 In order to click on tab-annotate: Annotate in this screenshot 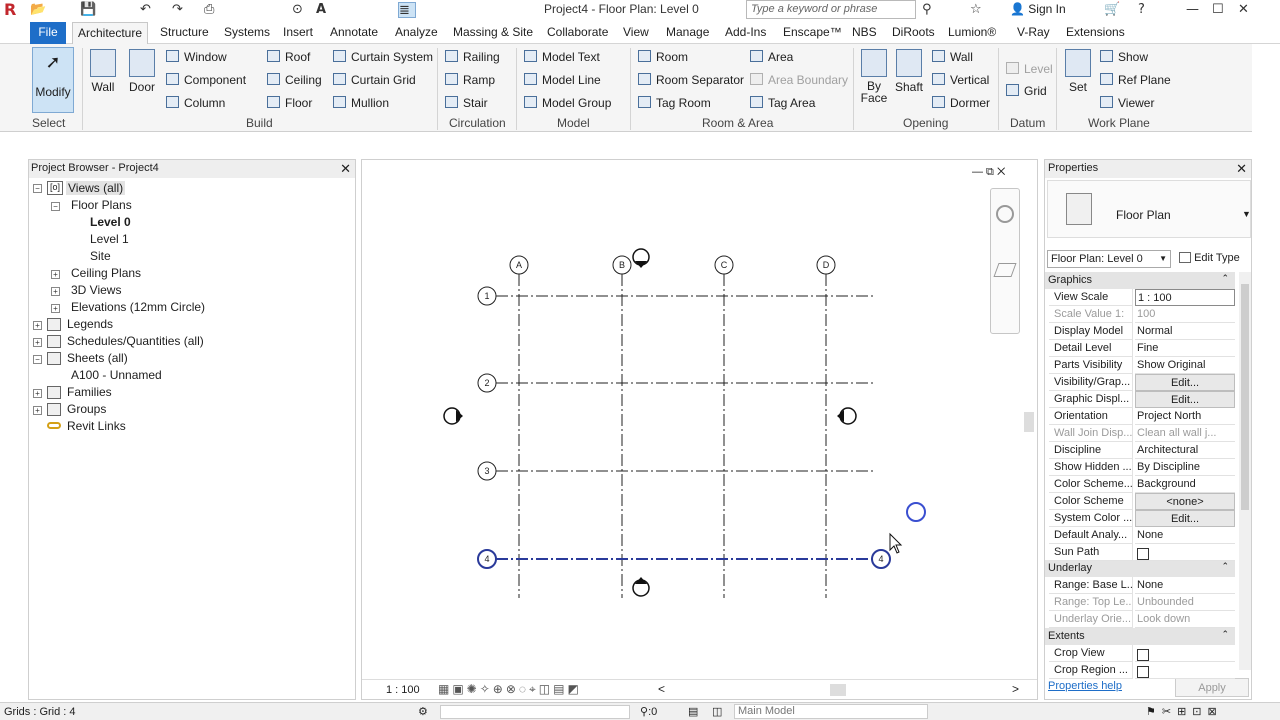, I will do `click(354, 32)`.